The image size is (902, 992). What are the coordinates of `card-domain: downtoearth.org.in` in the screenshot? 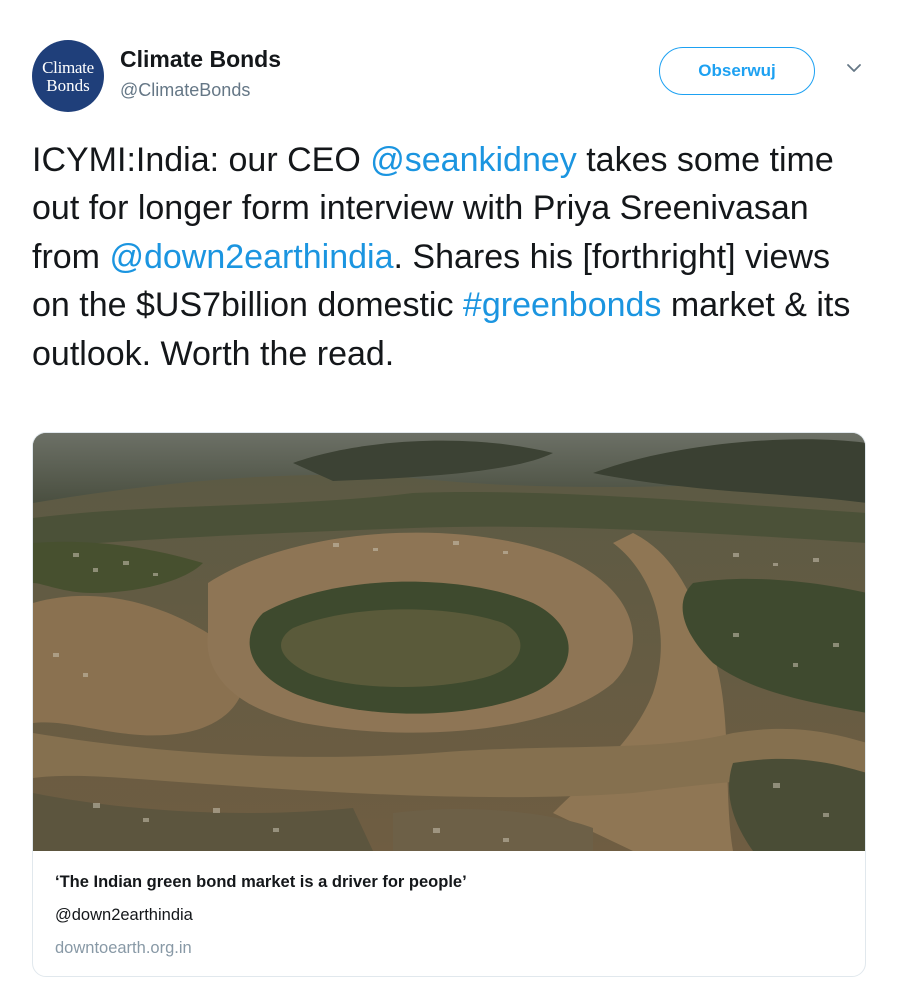 It's located at (123, 948).